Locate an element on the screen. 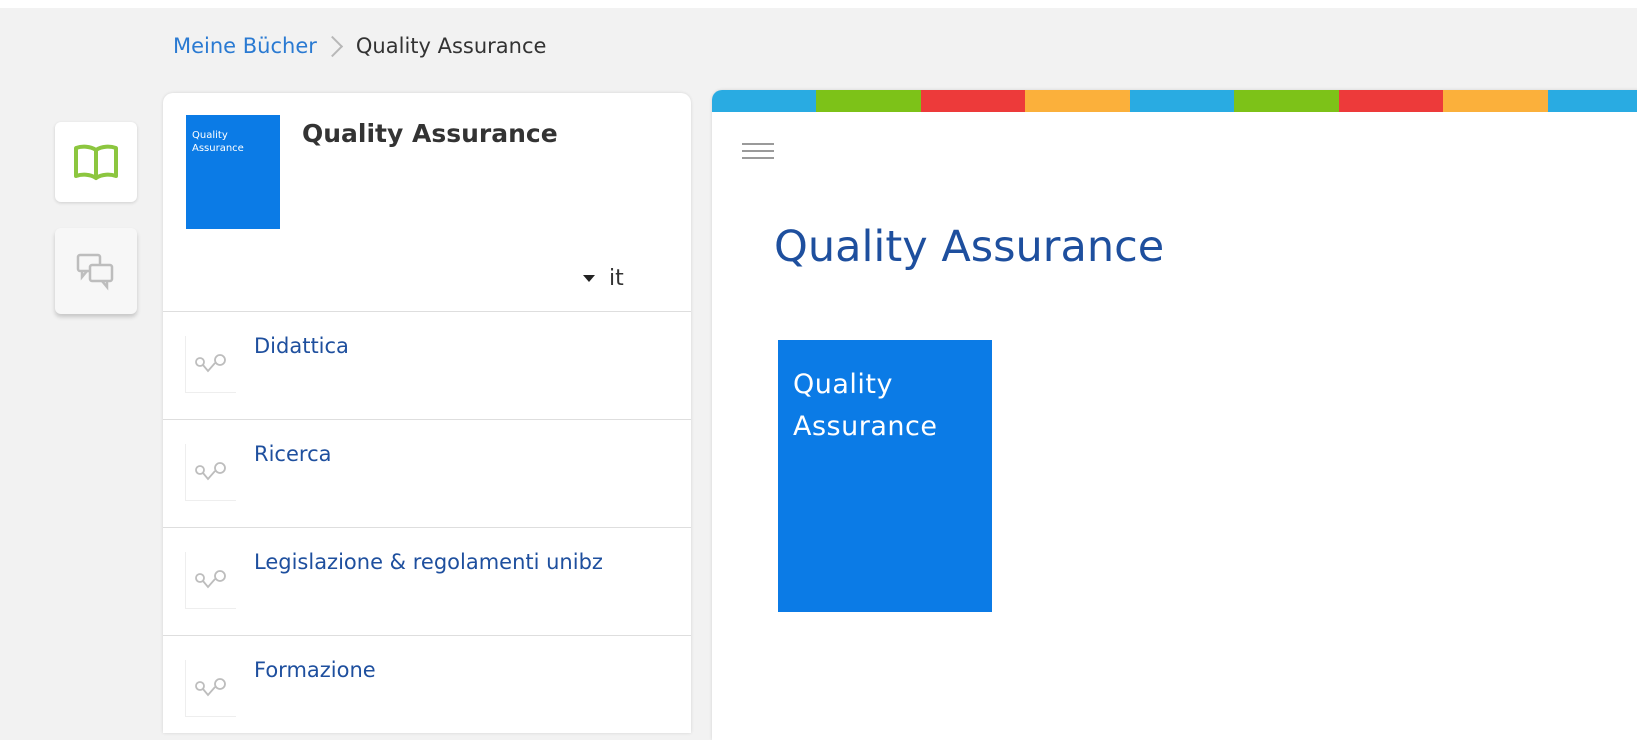 This screenshot has width=1637, height=740. content-title: Quality Assurance is located at coordinates (969, 247).